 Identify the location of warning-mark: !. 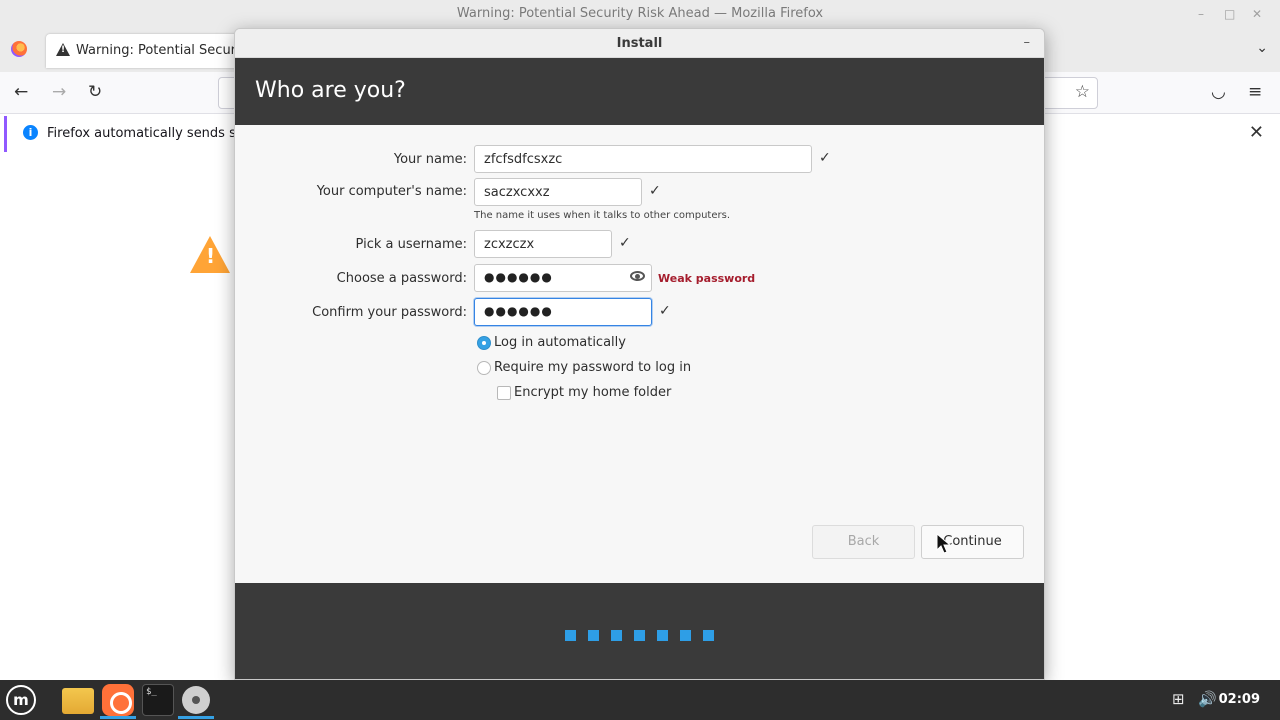
(211, 256).